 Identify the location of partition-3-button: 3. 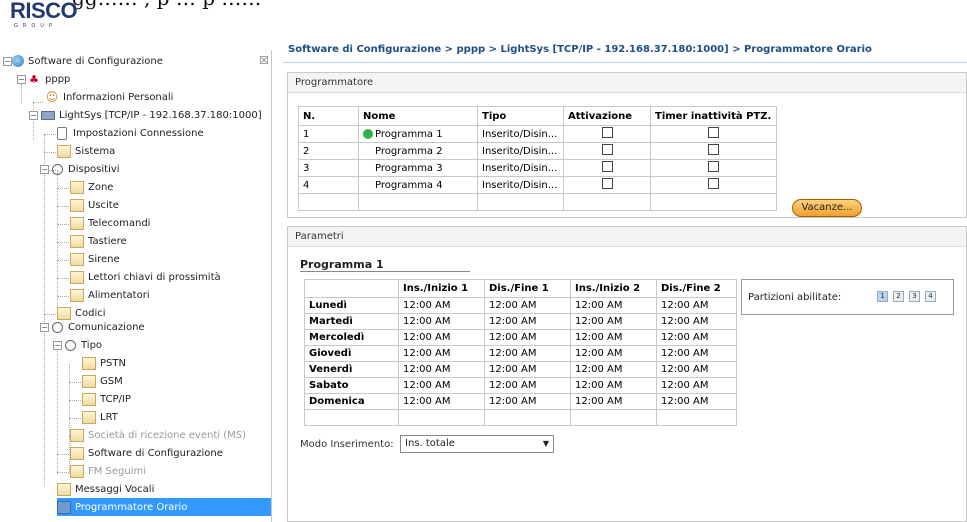
(914, 296).